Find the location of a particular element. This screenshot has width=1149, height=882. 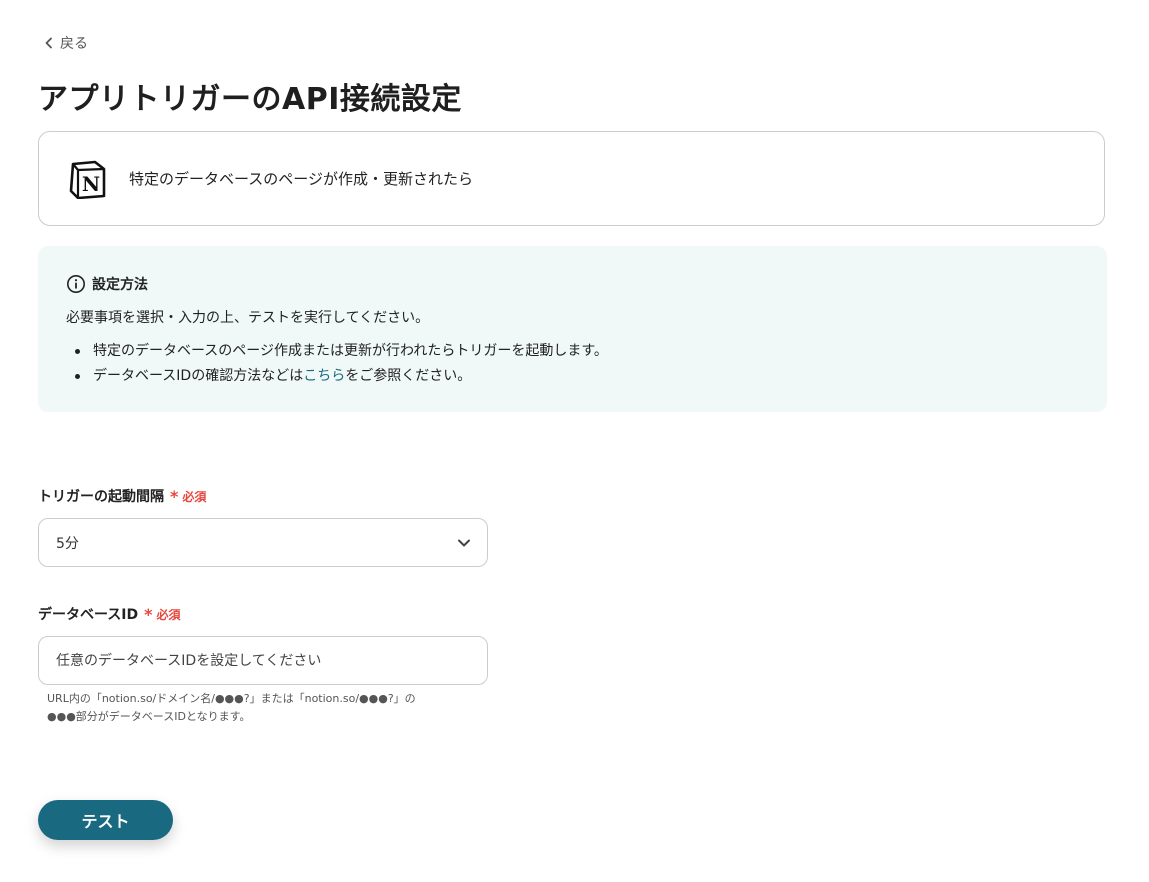

help-text-line: ●●●部分がデータベースIDとなります。 is located at coordinates (149, 716).